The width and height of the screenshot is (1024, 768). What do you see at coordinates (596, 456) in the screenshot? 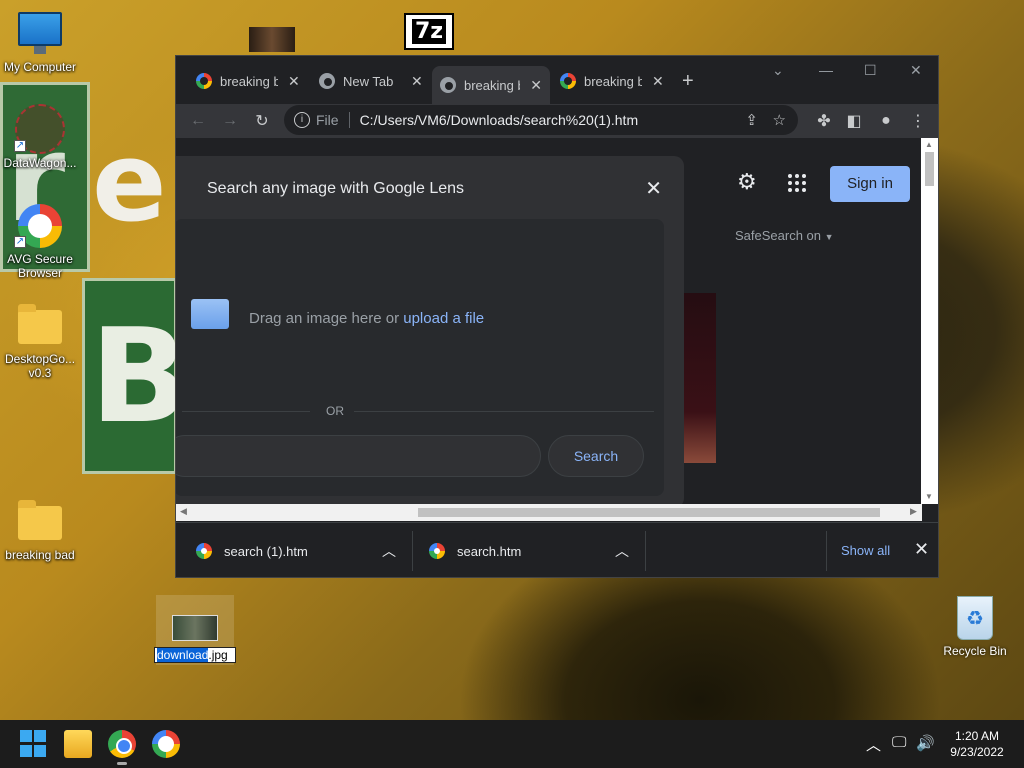
I see `search-button: Search` at bounding box center [596, 456].